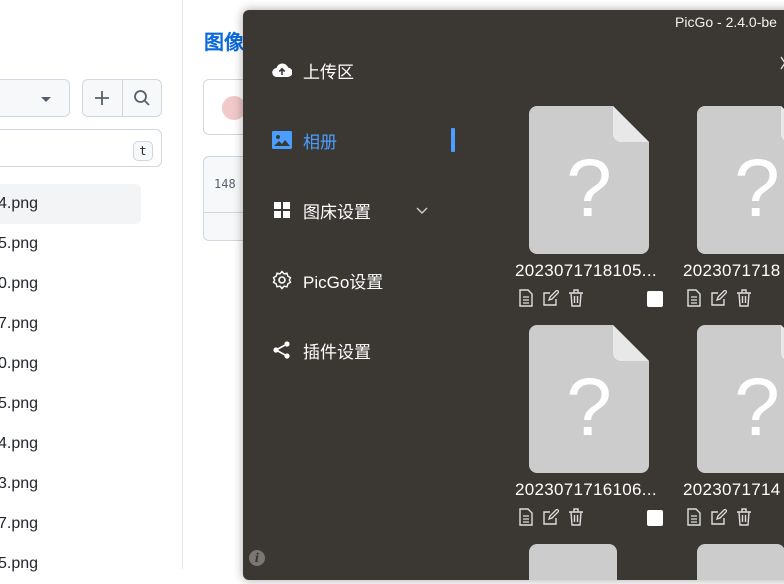 Image resolution: width=784 pixels, height=584 pixels. I want to click on window-title: PicGo - 2.4.0-be, so click(726, 22).